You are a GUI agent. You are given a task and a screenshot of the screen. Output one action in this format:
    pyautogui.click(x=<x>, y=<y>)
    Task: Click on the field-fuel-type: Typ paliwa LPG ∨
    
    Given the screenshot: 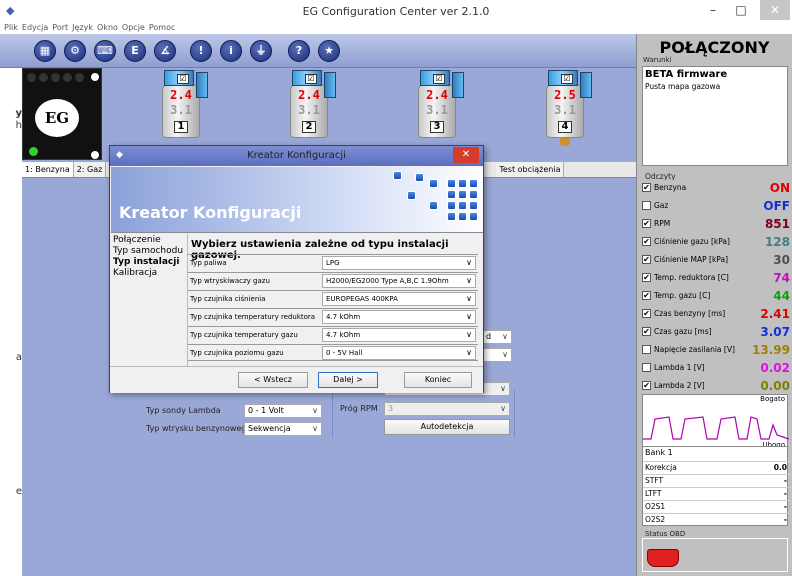 What is the action you would take?
    pyautogui.click(x=333, y=262)
    